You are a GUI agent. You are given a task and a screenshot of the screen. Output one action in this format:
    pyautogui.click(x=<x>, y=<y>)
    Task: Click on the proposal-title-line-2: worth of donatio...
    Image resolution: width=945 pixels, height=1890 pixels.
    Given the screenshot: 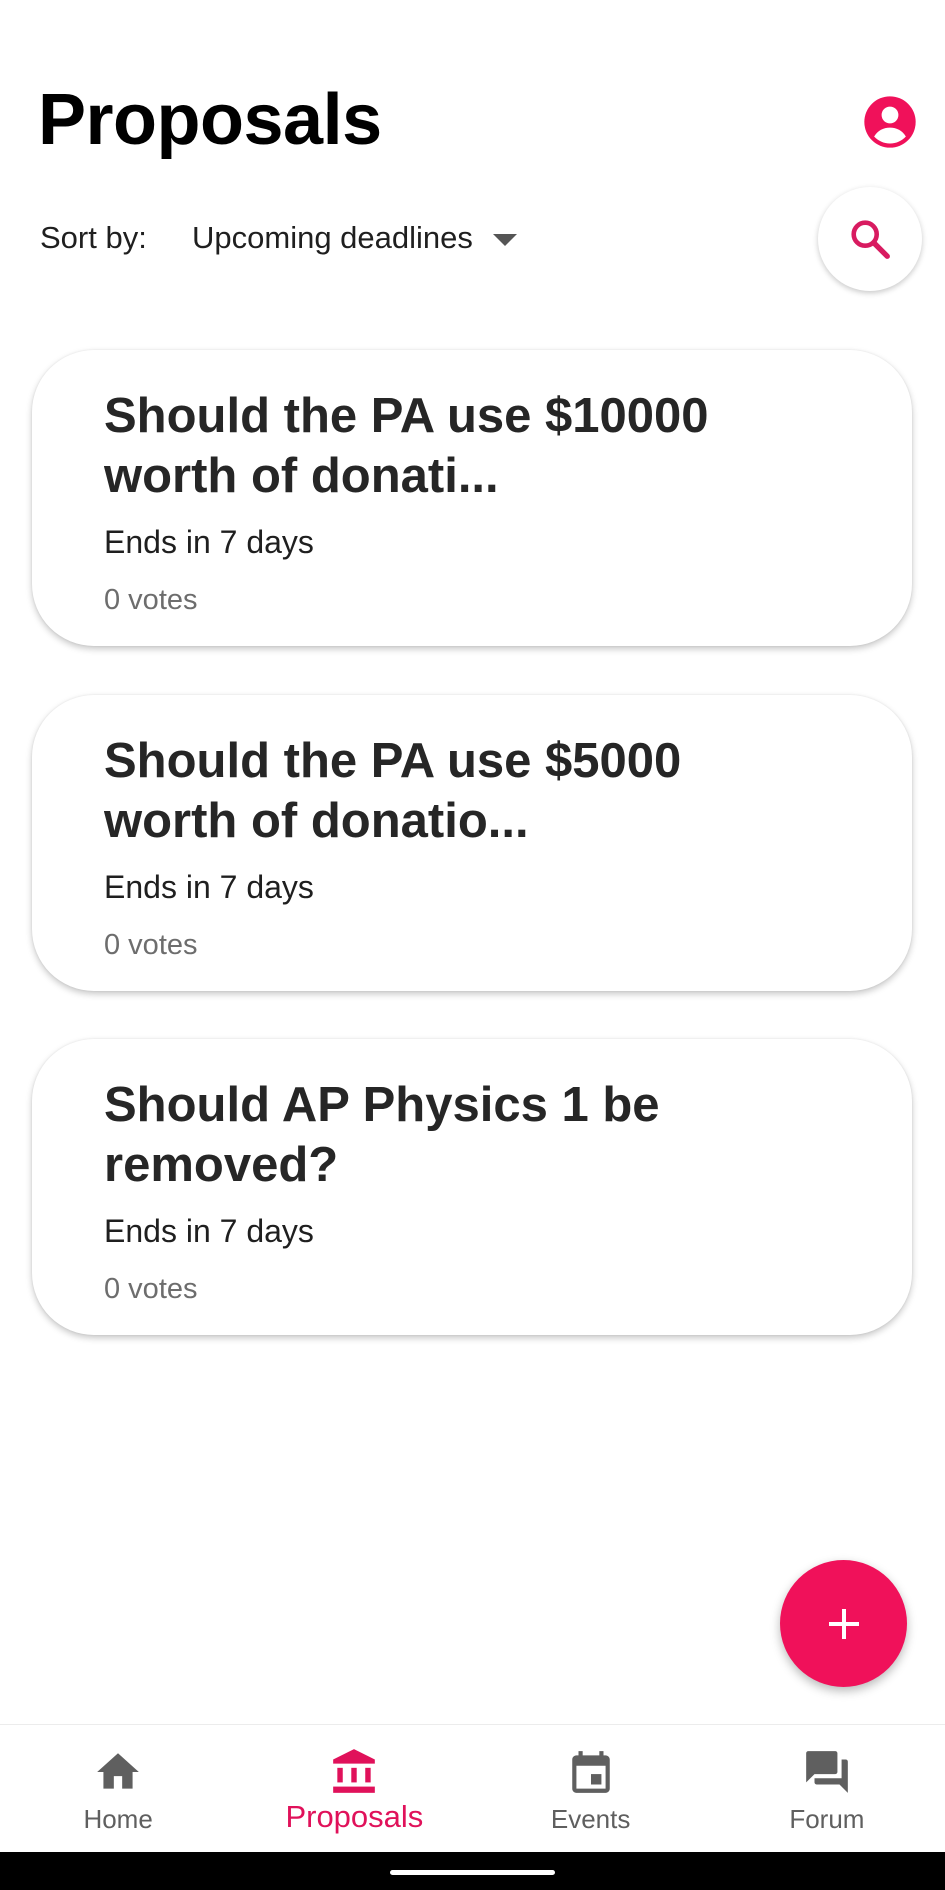 What is the action you would take?
    pyautogui.click(x=316, y=821)
    